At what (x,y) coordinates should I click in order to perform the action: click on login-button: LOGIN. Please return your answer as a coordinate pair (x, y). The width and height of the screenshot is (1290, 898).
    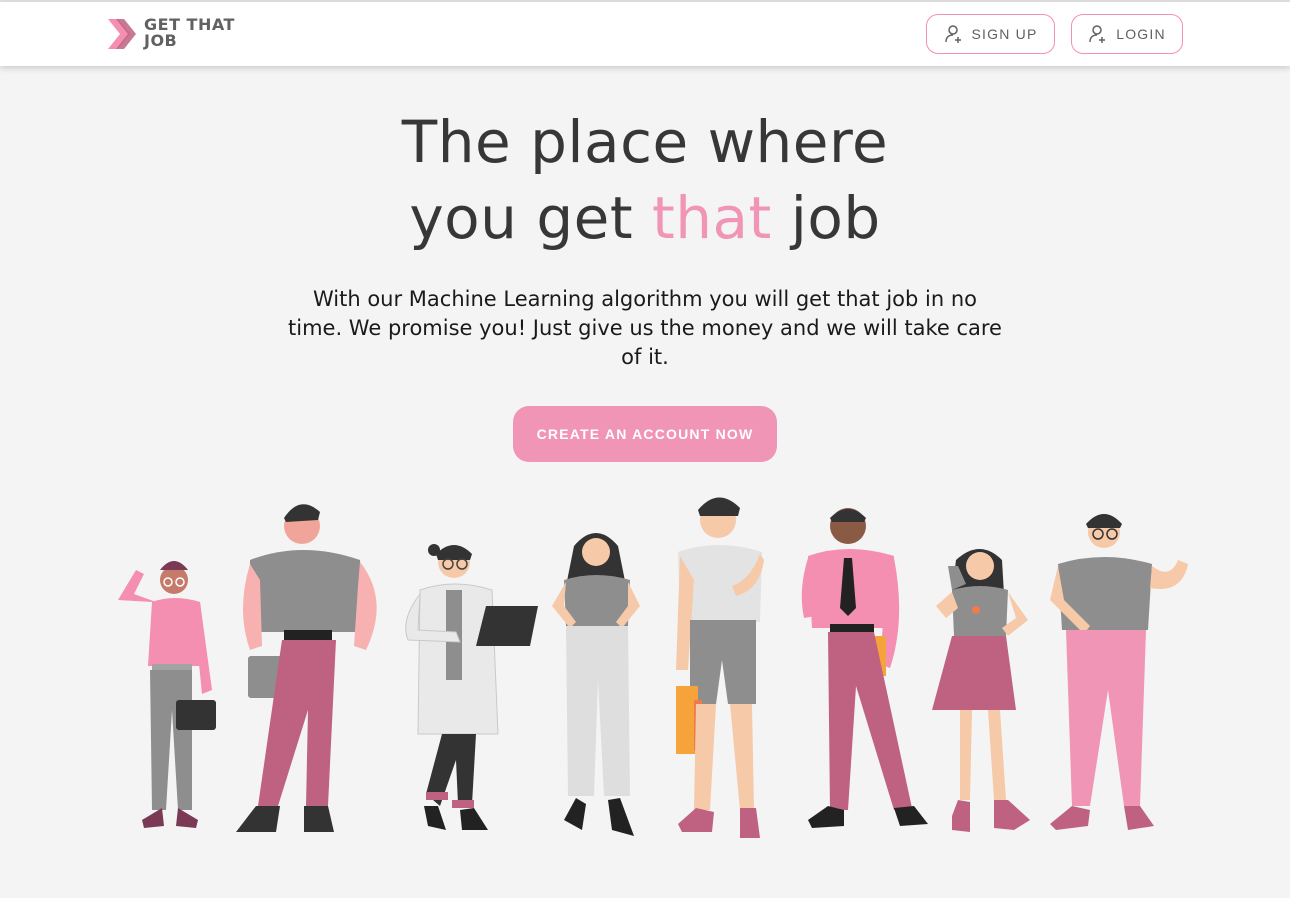
    Looking at the image, I should click on (1127, 34).